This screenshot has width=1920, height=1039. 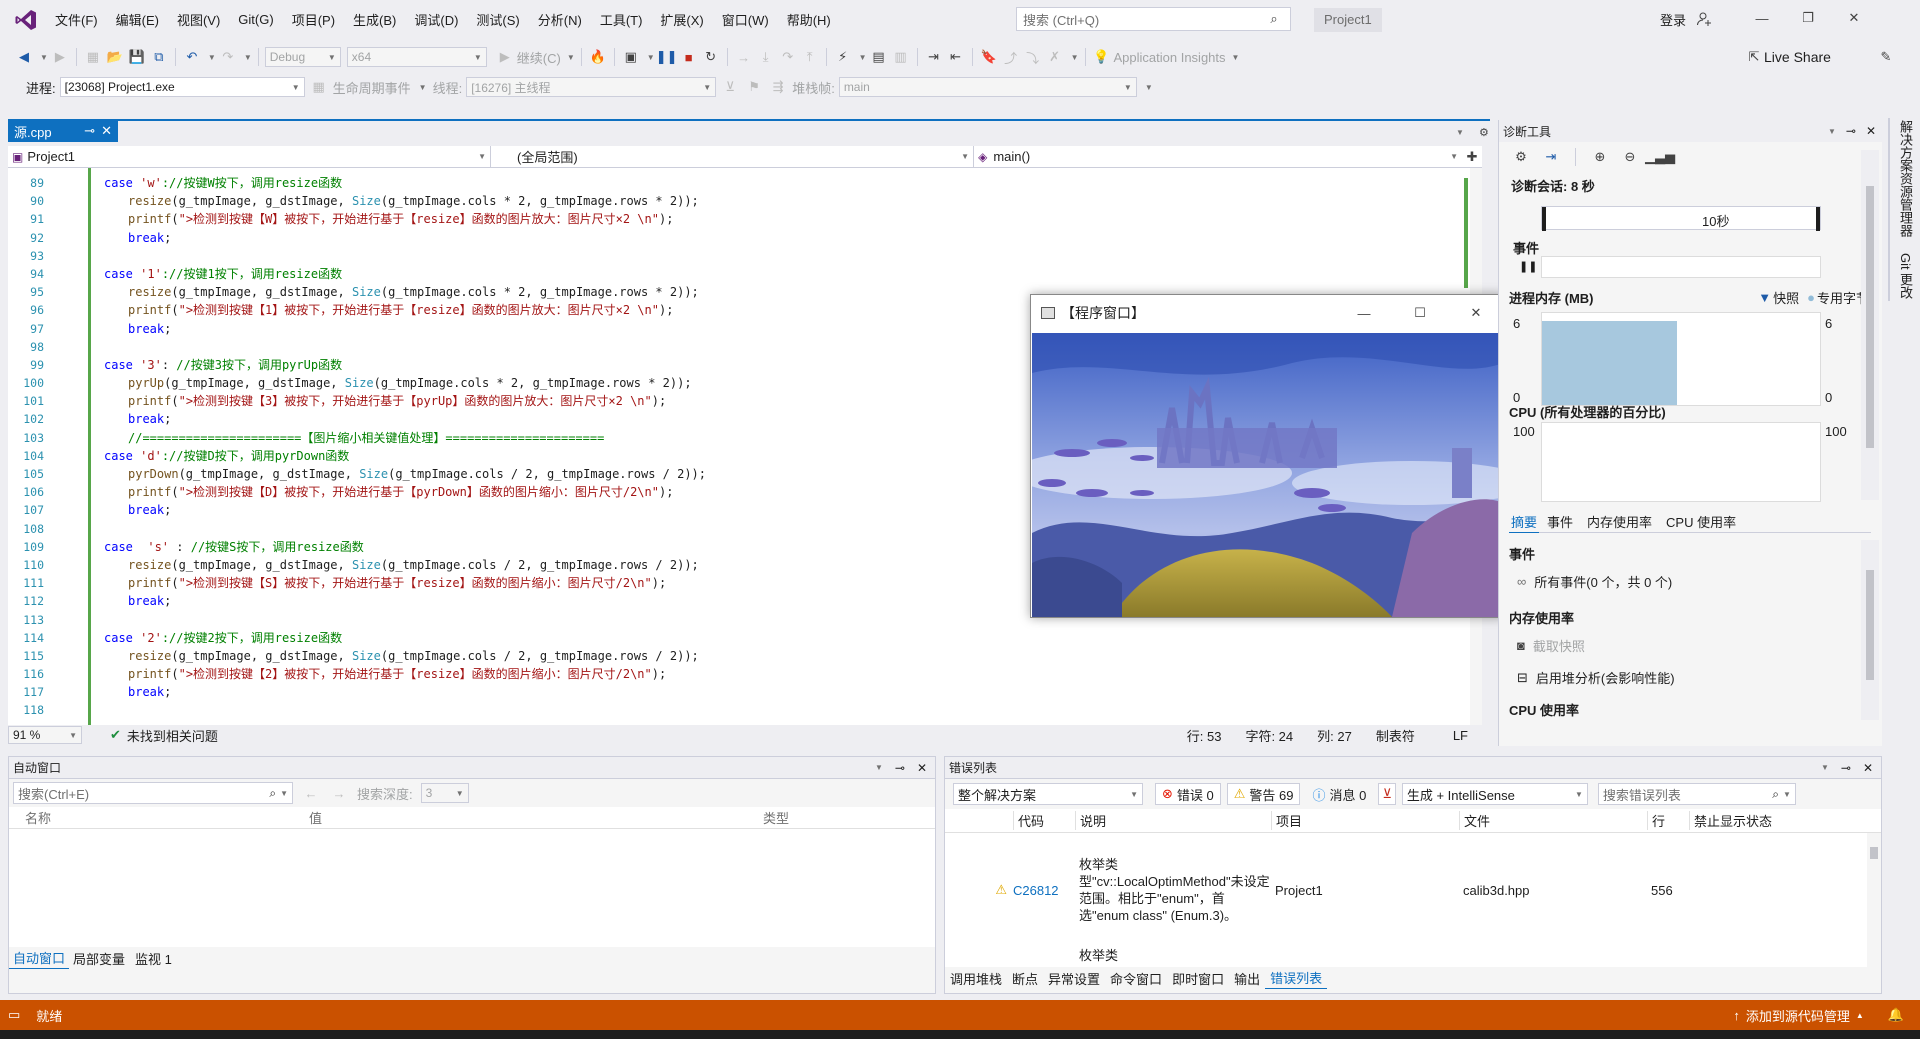 I want to click on hot-reload-icon: 🔥, so click(x=598, y=57).